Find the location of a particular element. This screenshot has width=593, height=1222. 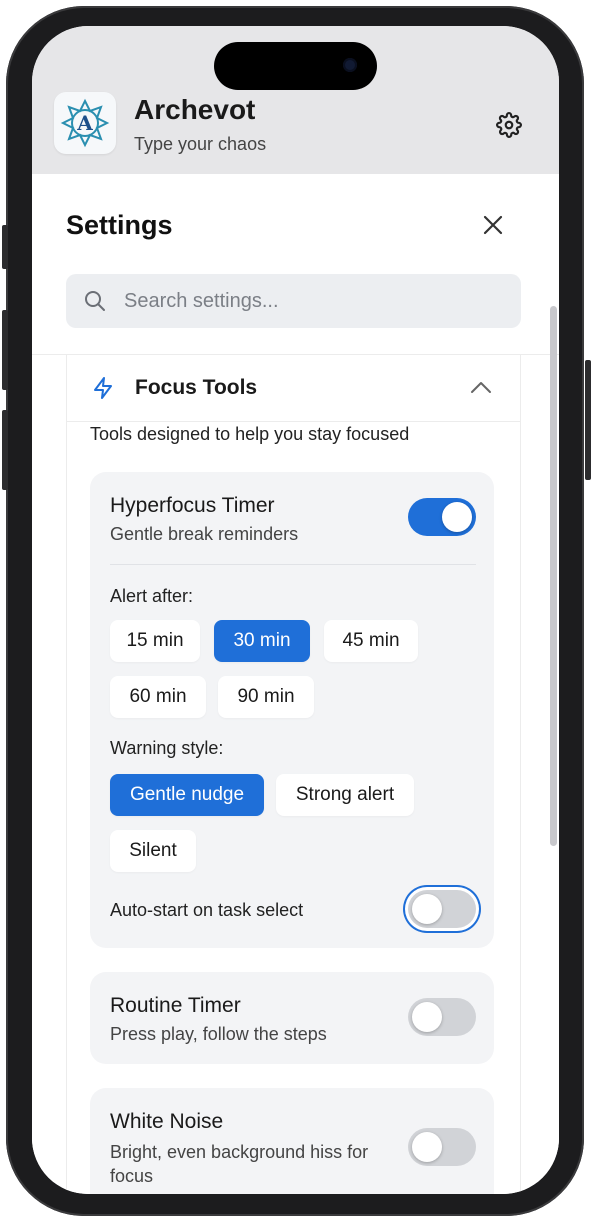

warning-option-gentle: Gentle nudge is located at coordinates (187, 795).